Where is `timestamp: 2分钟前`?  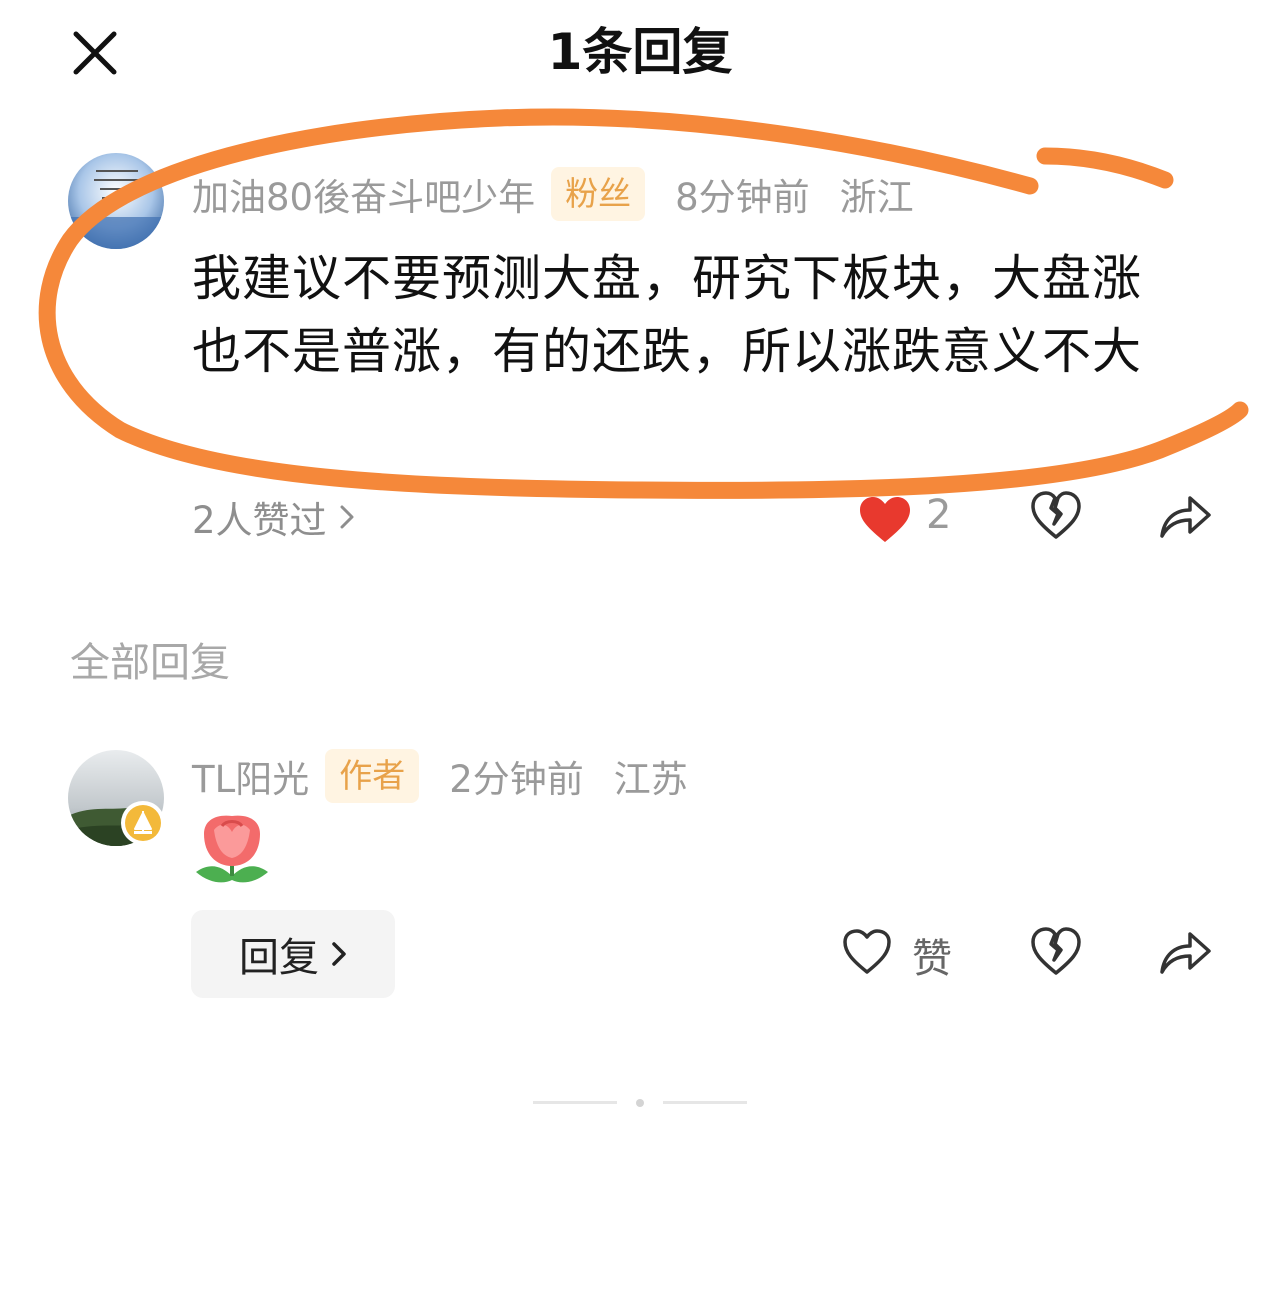 timestamp: 2分钟前 is located at coordinates (516, 779).